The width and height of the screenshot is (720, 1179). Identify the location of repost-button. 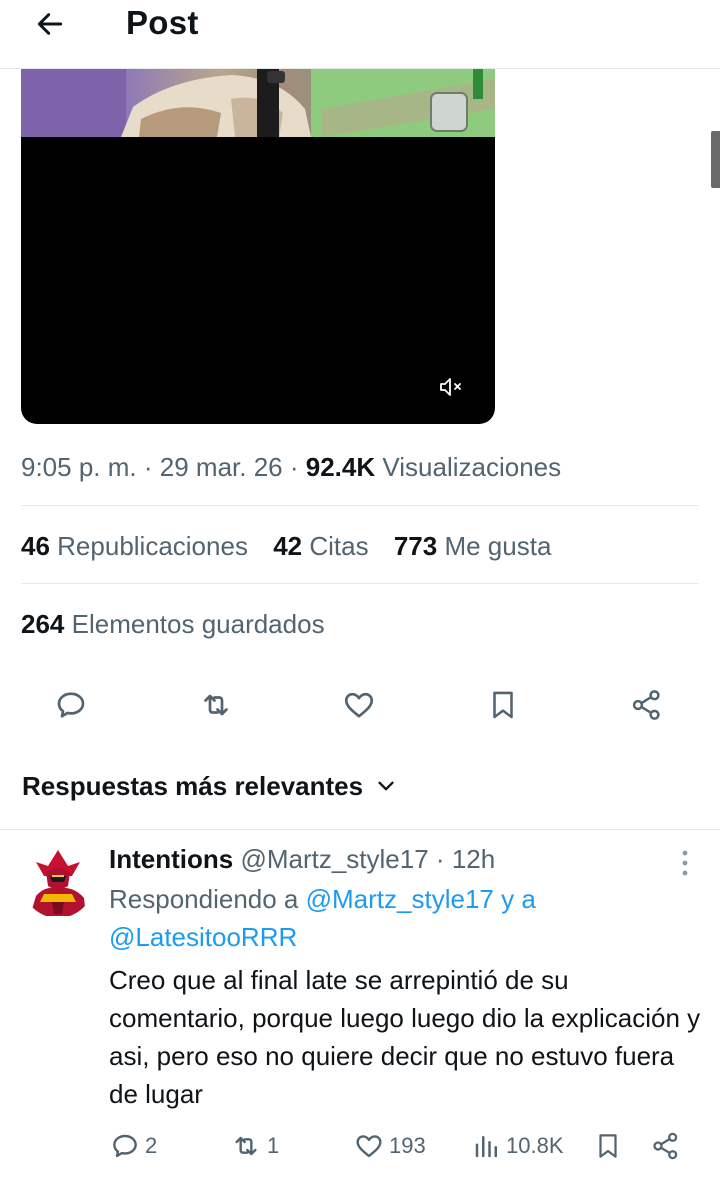
(216, 705).